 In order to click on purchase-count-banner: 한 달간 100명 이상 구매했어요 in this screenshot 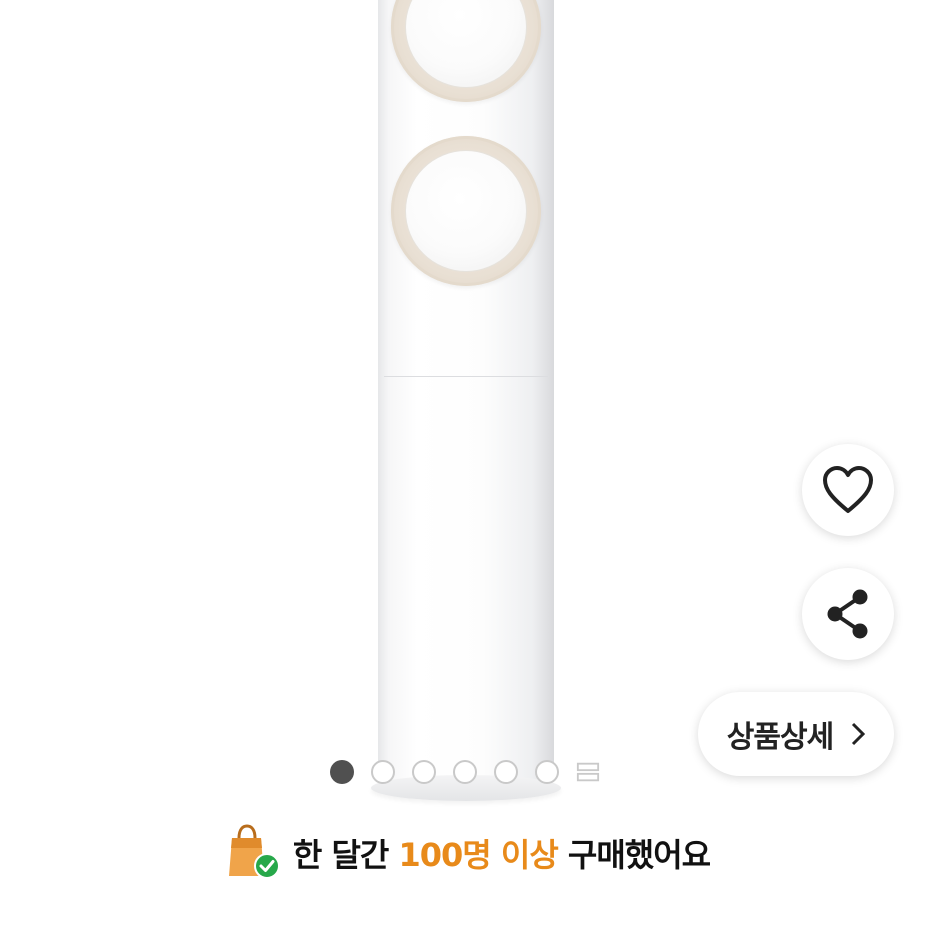, I will do `click(468, 853)`.